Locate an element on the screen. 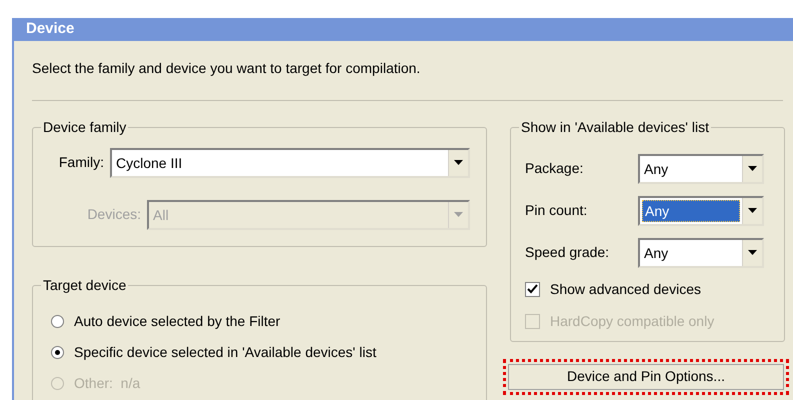 This screenshot has height=400, width=793. field-label: Devices: is located at coordinates (114, 214).